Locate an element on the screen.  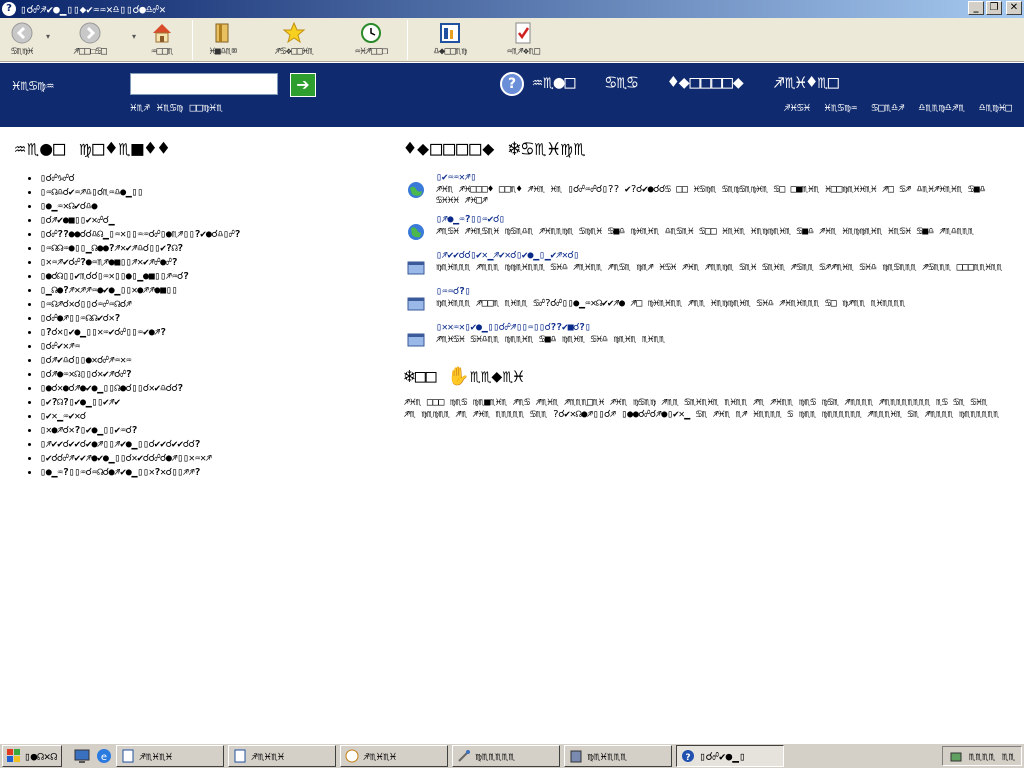
index-button: ♓■♎♏⌧ is located at coordinates (223, 40).